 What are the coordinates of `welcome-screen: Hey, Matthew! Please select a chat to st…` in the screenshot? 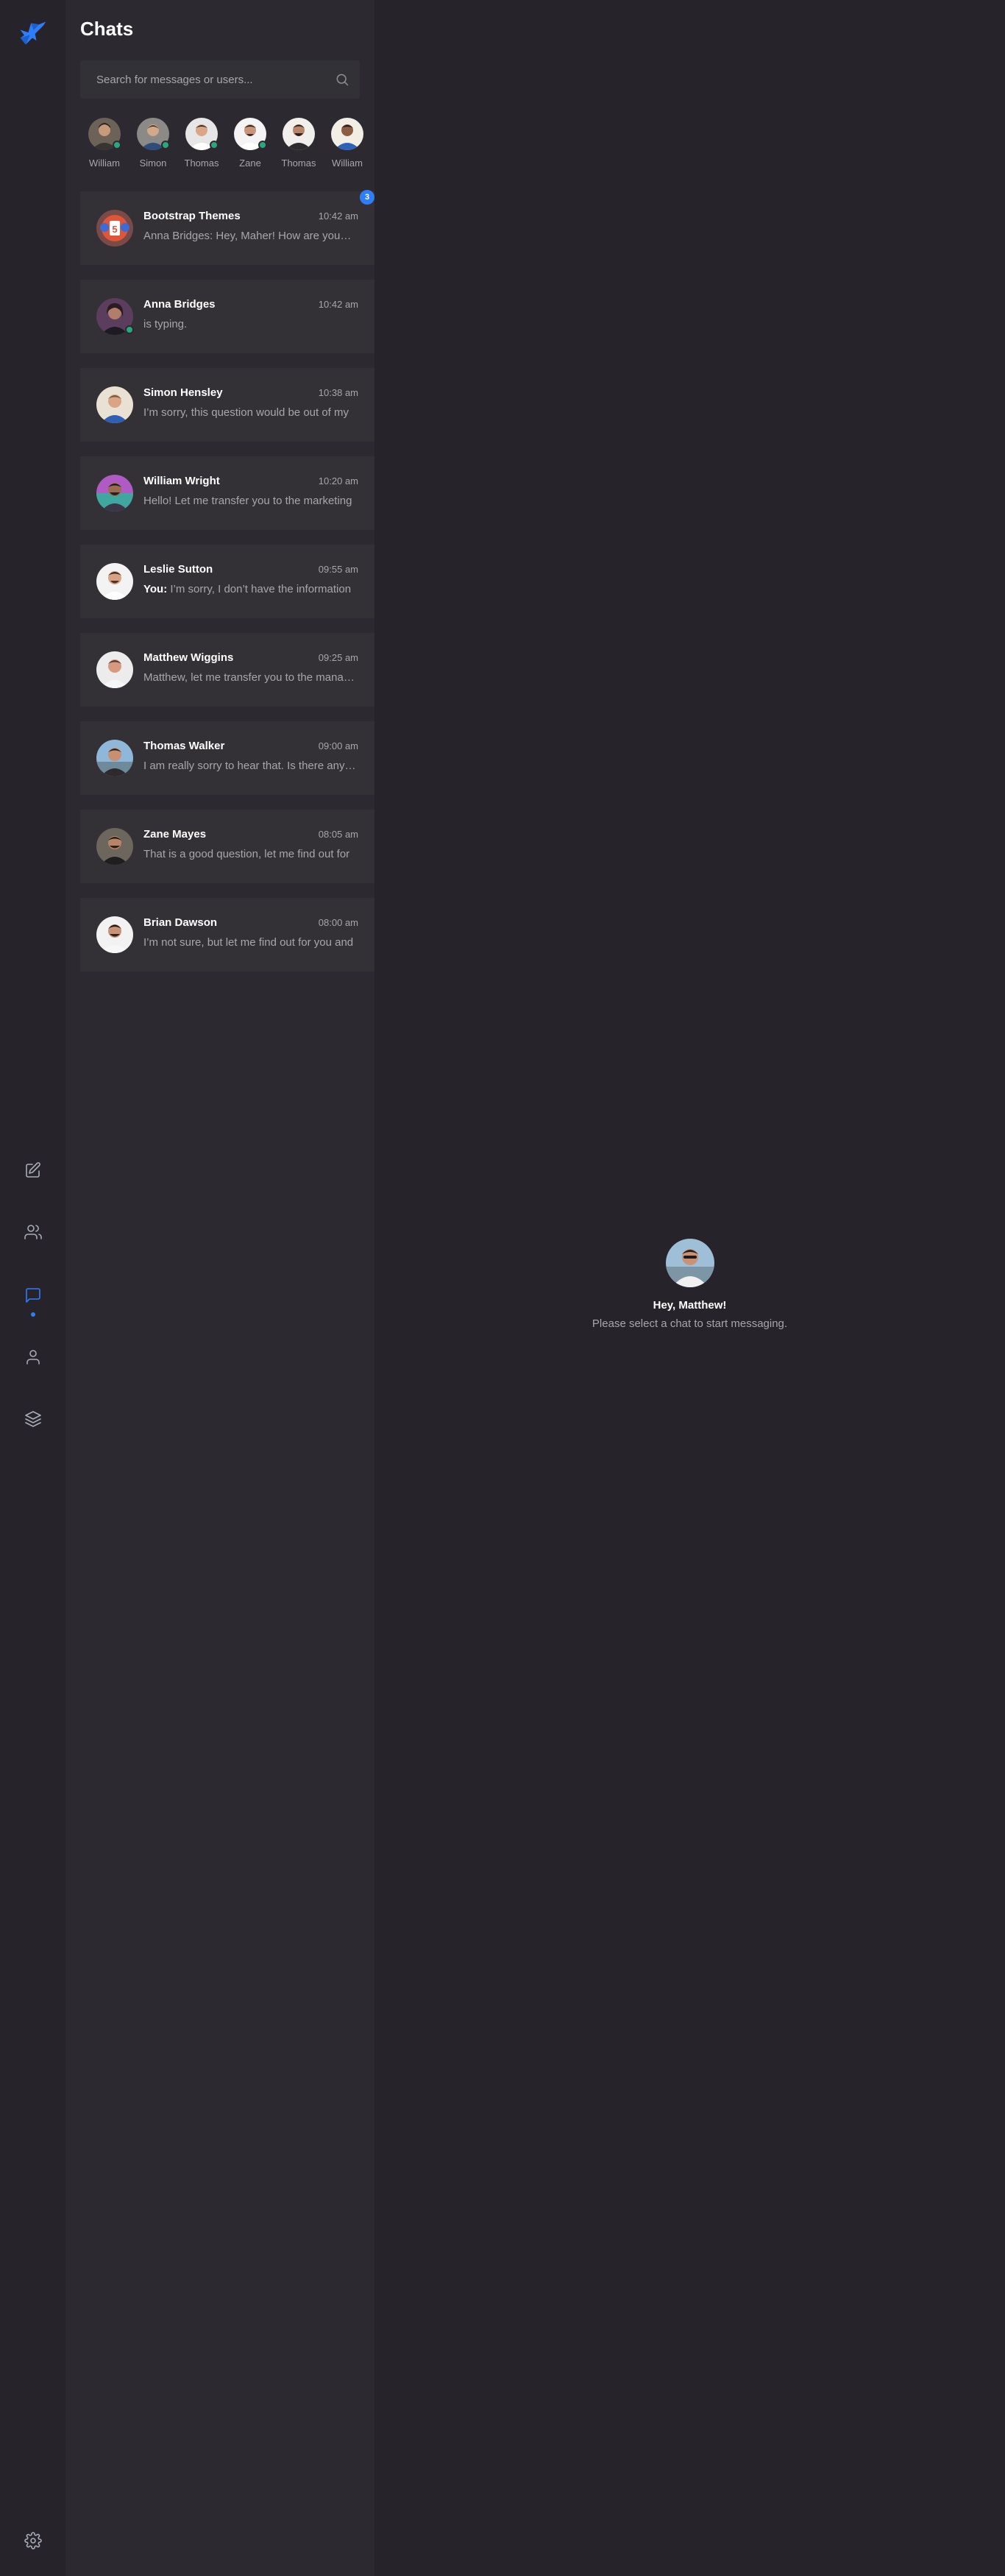 It's located at (689, 1284).